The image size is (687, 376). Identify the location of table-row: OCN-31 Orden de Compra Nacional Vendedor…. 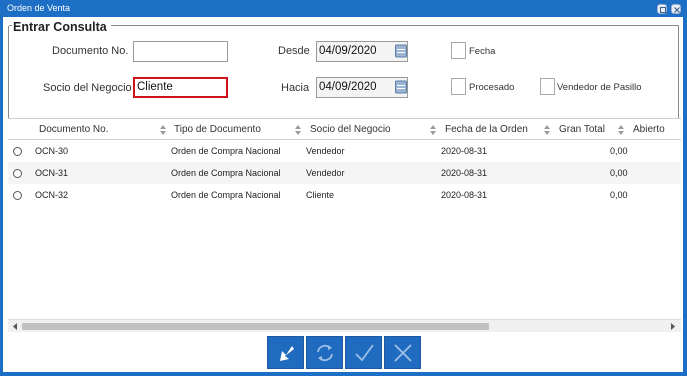
(344, 173).